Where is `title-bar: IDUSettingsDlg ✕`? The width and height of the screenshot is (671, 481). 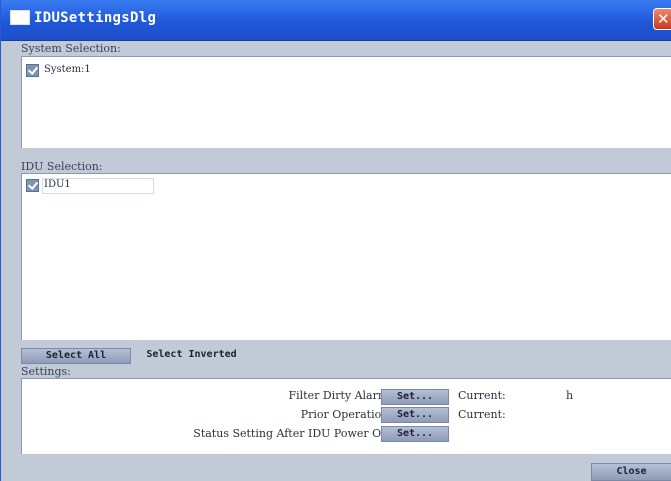
title-bar: IDUSettingsDlg ✕ is located at coordinates (336, 20).